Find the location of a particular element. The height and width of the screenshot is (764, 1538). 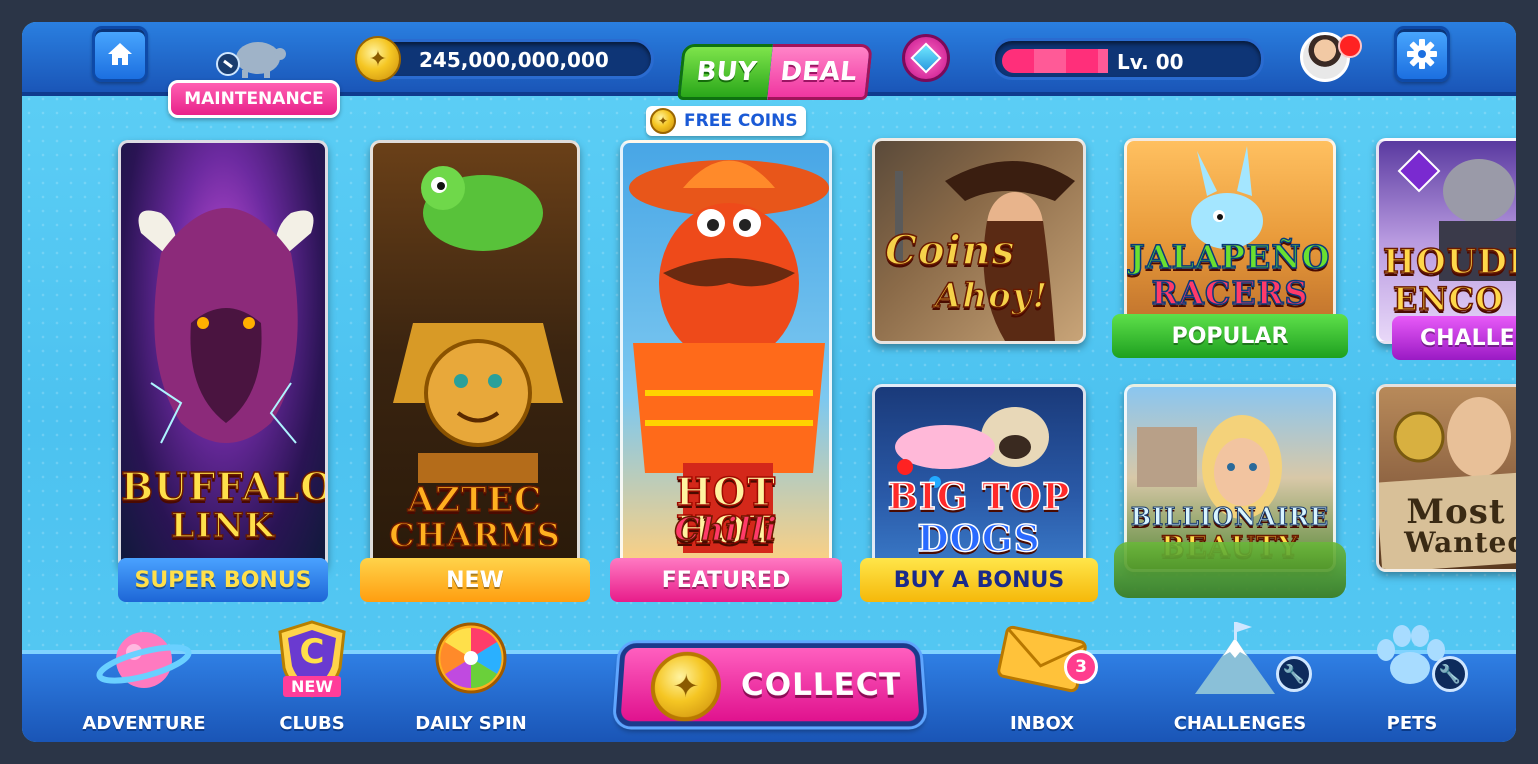

collect-button: ✦ COLLECT is located at coordinates (770, 685).